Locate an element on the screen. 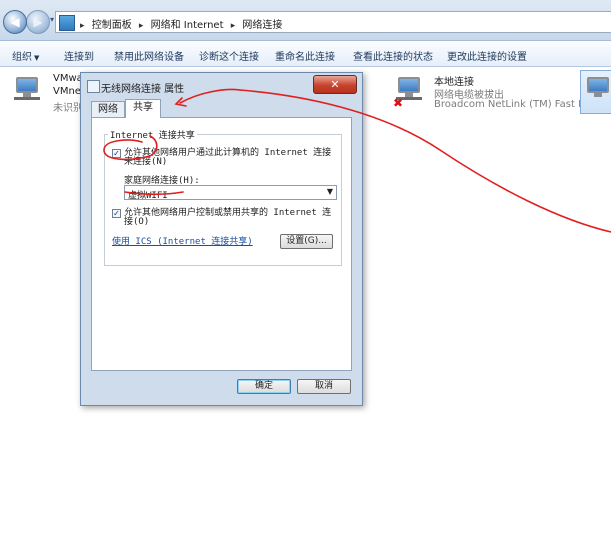 The width and height of the screenshot is (611, 560). forward-arrow-icon: ▶ is located at coordinates (38, 22).